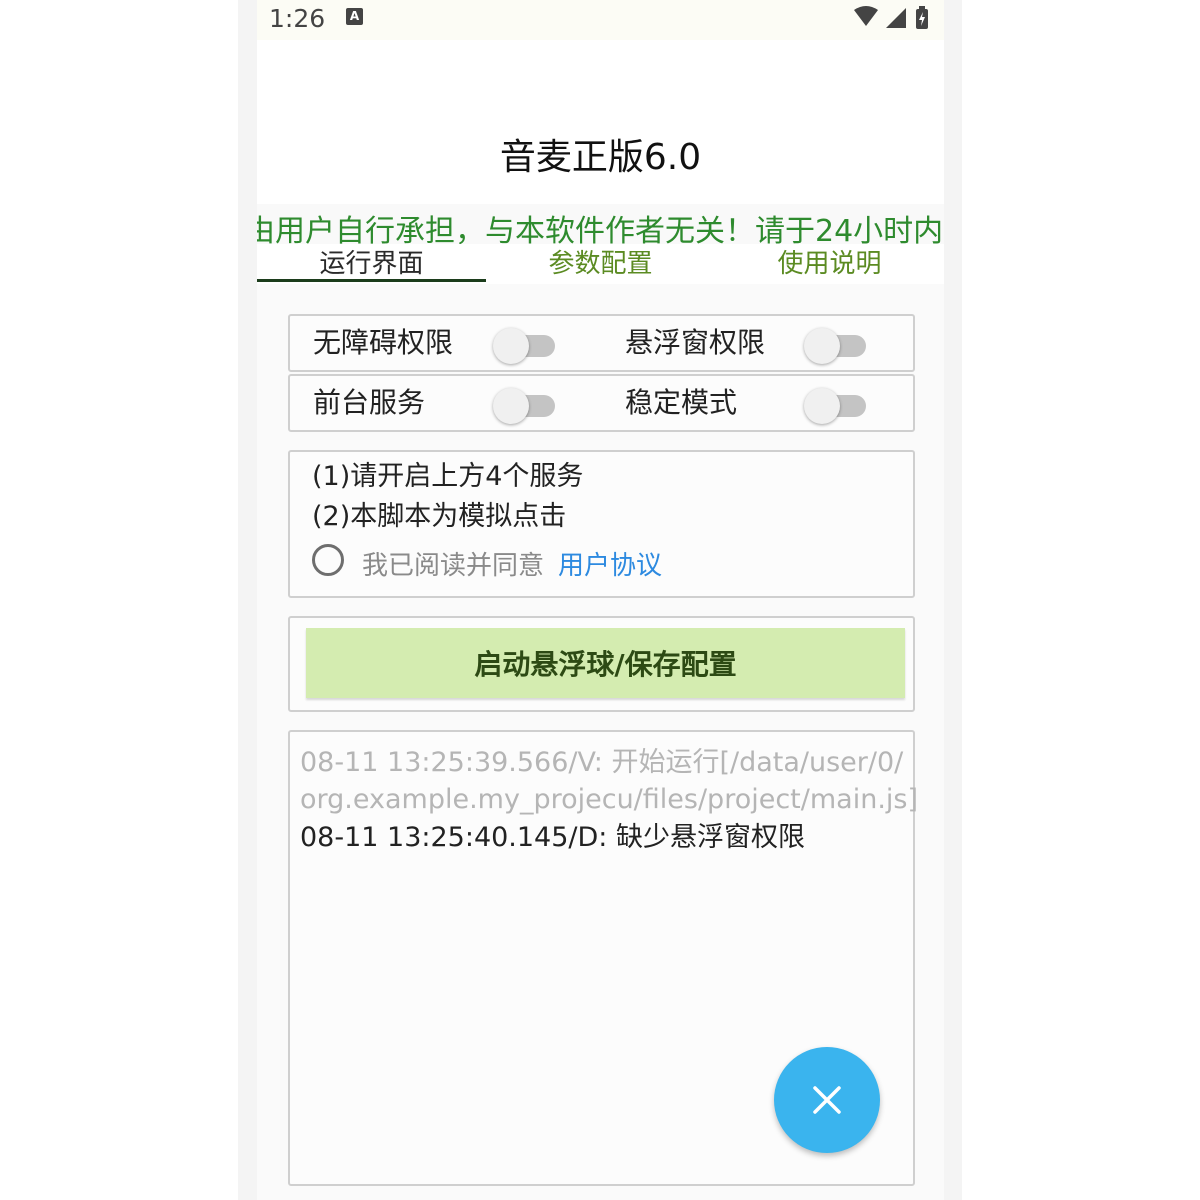 This screenshot has height=1200, width=1200. I want to click on close-icon, so click(827, 1100).